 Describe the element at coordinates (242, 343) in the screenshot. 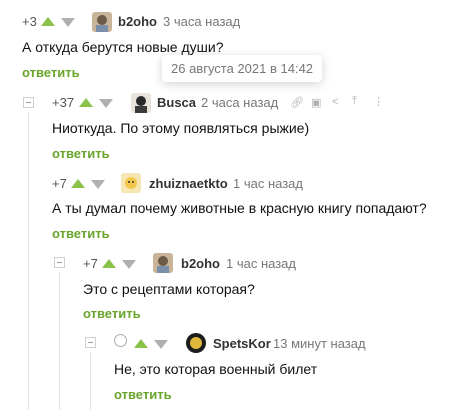

I see `comment-author: SpetsKor` at that location.